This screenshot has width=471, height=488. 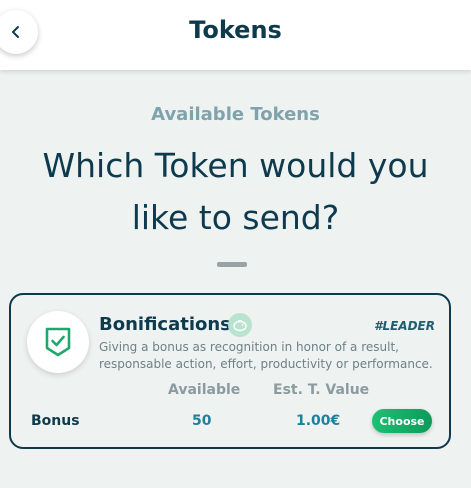 I want to click on est-value-header: Est. T. Value, so click(x=321, y=390).